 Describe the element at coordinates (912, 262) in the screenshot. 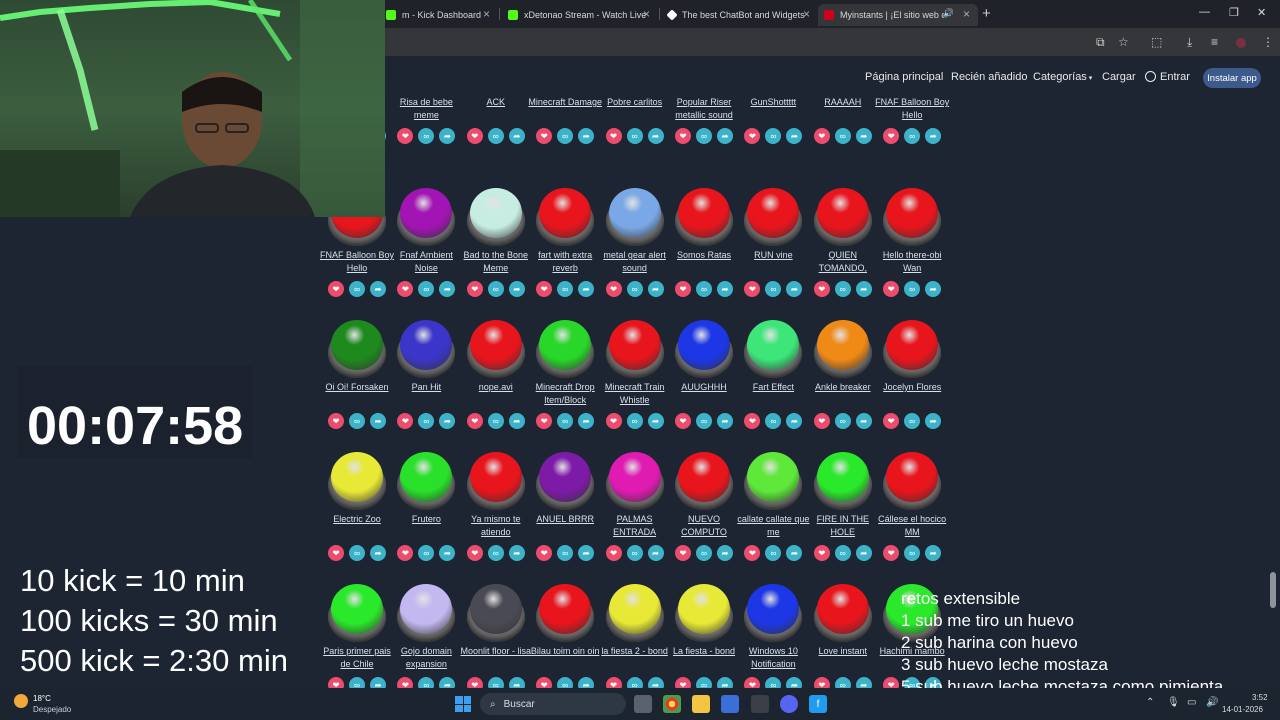

I see `instant-label: Hello there-obi Wan` at that location.